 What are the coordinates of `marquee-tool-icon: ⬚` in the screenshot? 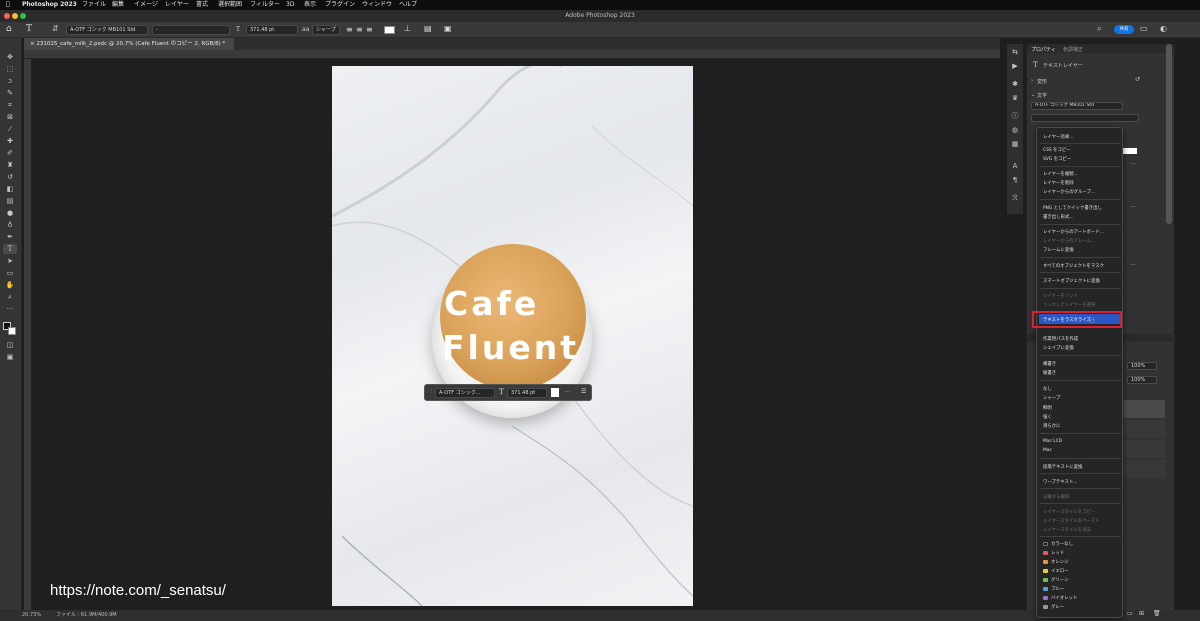 It's located at (10, 69).